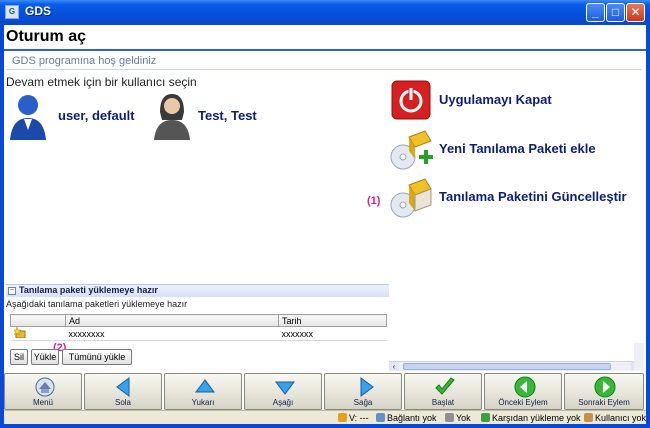 This screenshot has width=650, height=428. I want to click on next-action-label: Sonraki Eylem, so click(604, 402).